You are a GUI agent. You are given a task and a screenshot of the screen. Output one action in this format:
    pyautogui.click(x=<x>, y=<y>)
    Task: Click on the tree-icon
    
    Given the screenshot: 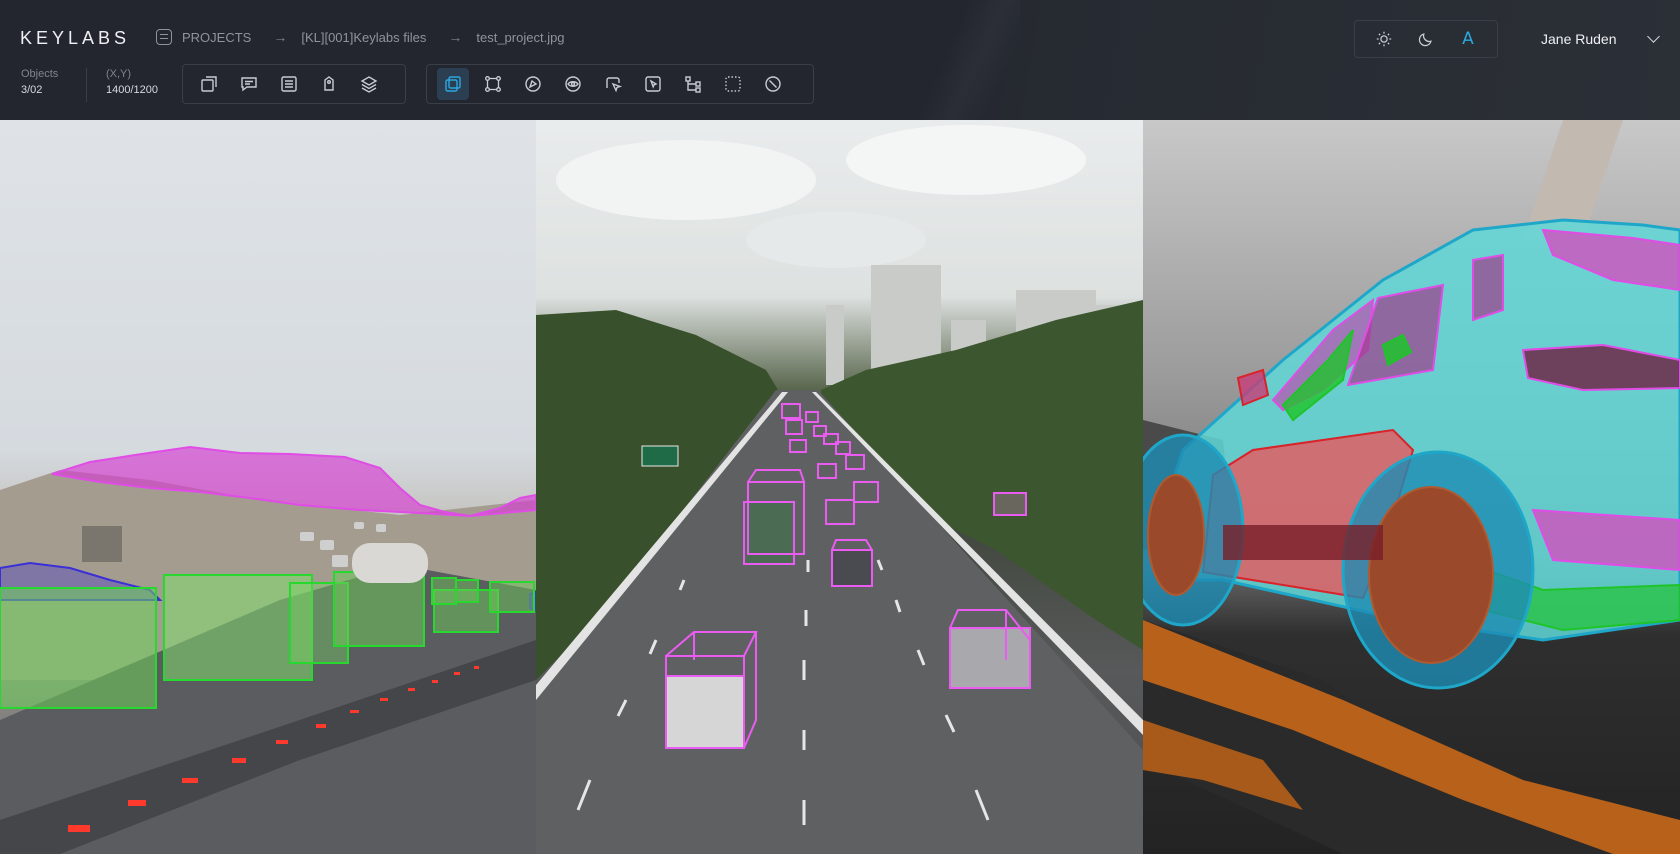 What is the action you would take?
    pyautogui.click(x=693, y=84)
    